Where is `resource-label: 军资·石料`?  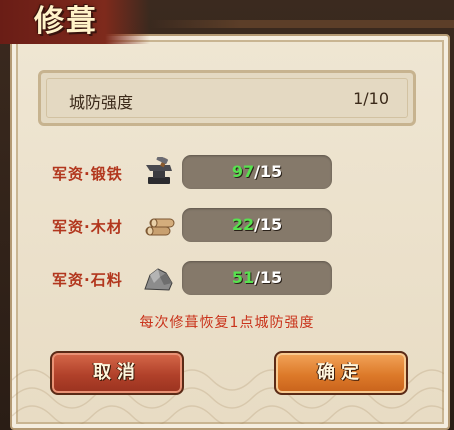
resource-label: 军资·石料 is located at coordinates (87, 280).